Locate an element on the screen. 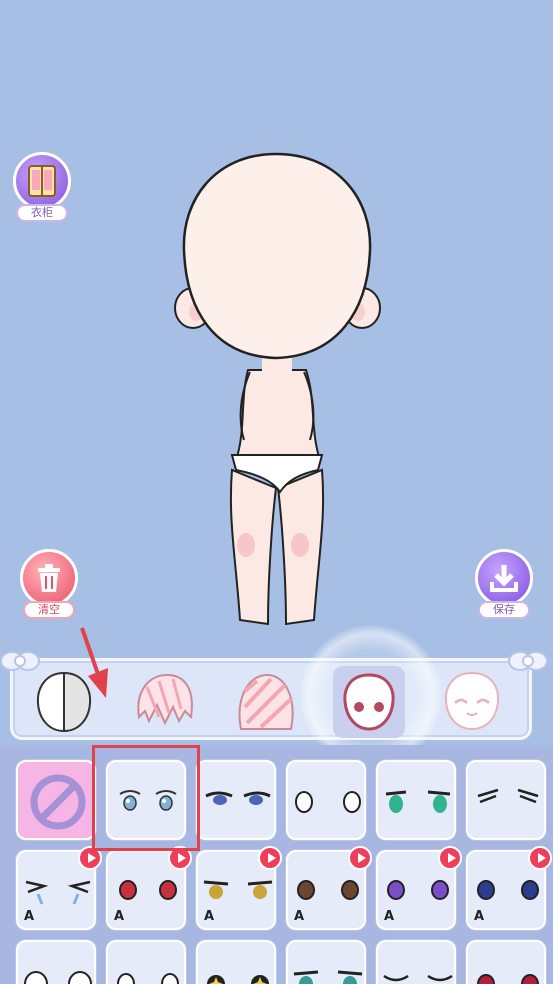 This screenshot has height=984, width=553. back-hair-icon is located at coordinates (266, 701).